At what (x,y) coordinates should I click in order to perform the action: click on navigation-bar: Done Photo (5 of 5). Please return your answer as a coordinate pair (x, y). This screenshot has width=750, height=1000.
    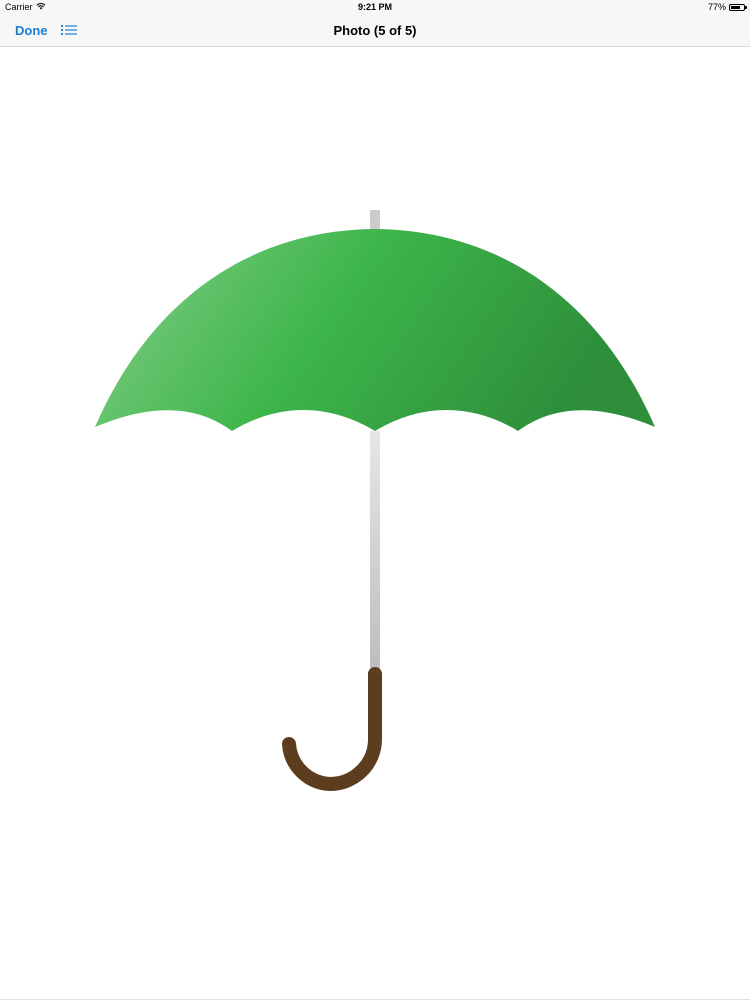
    Looking at the image, I should click on (375, 31).